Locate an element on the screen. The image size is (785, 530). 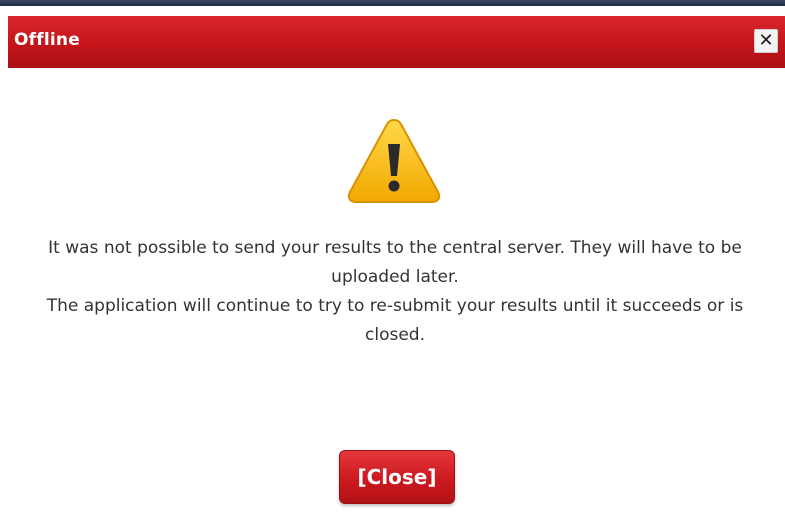
close-button: [Close] is located at coordinates (397, 477).